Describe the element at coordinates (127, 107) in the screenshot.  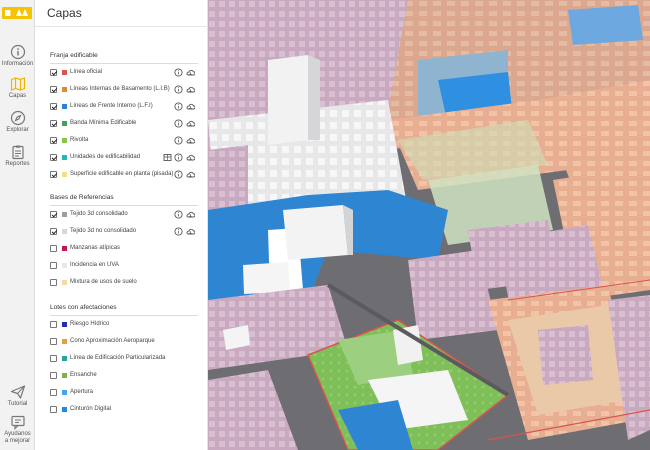
I see `layer-row: Líneas de Frente Interno (L.F.I)` at that location.